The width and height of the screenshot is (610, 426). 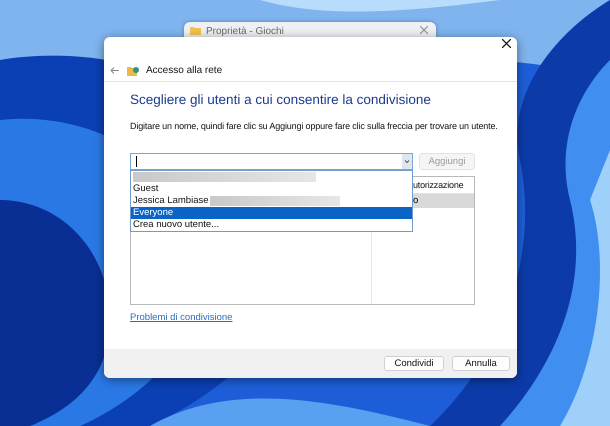 I want to click on close-icon, so click(x=506, y=43).